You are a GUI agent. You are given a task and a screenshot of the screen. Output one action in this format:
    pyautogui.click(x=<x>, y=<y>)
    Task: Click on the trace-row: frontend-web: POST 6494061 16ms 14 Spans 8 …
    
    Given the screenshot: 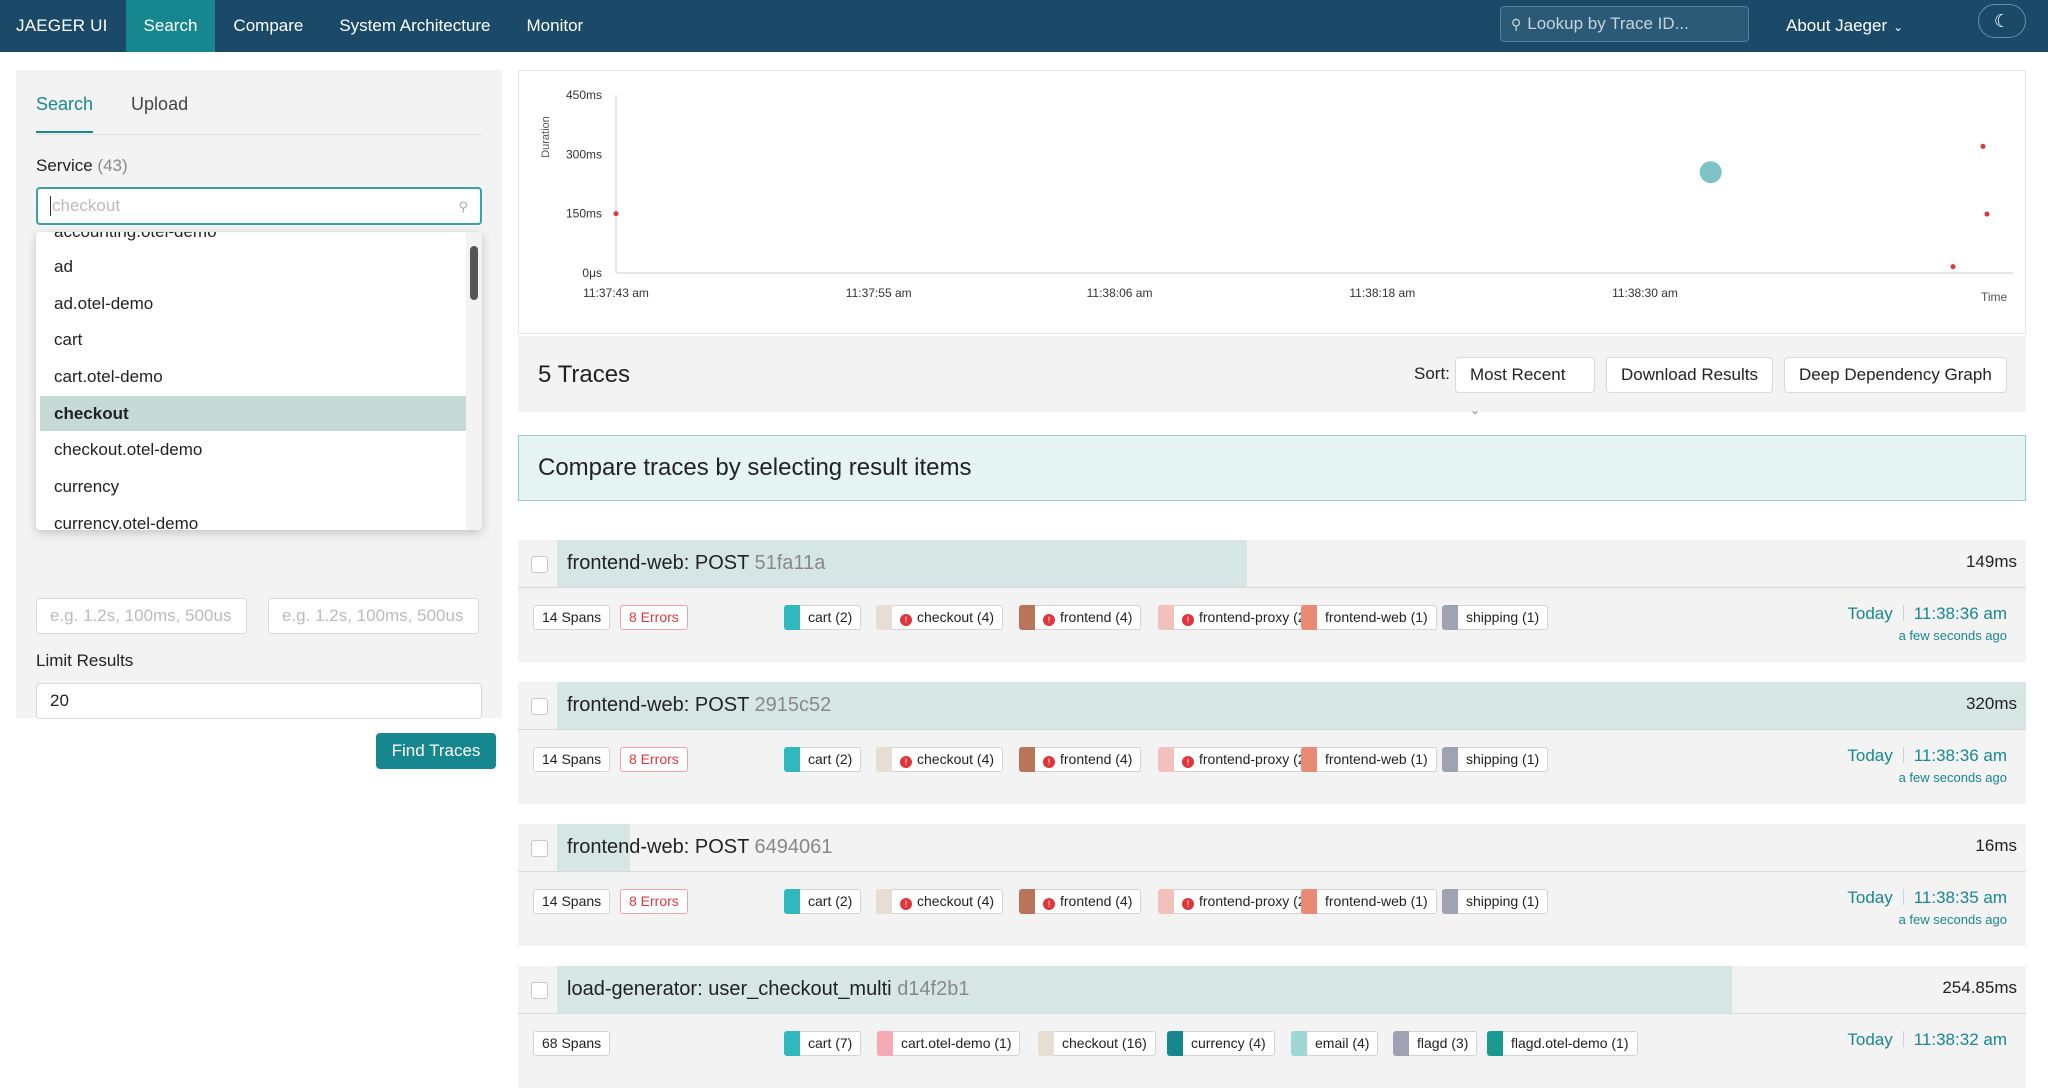 What is the action you would take?
    pyautogui.click(x=1272, y=885)
    